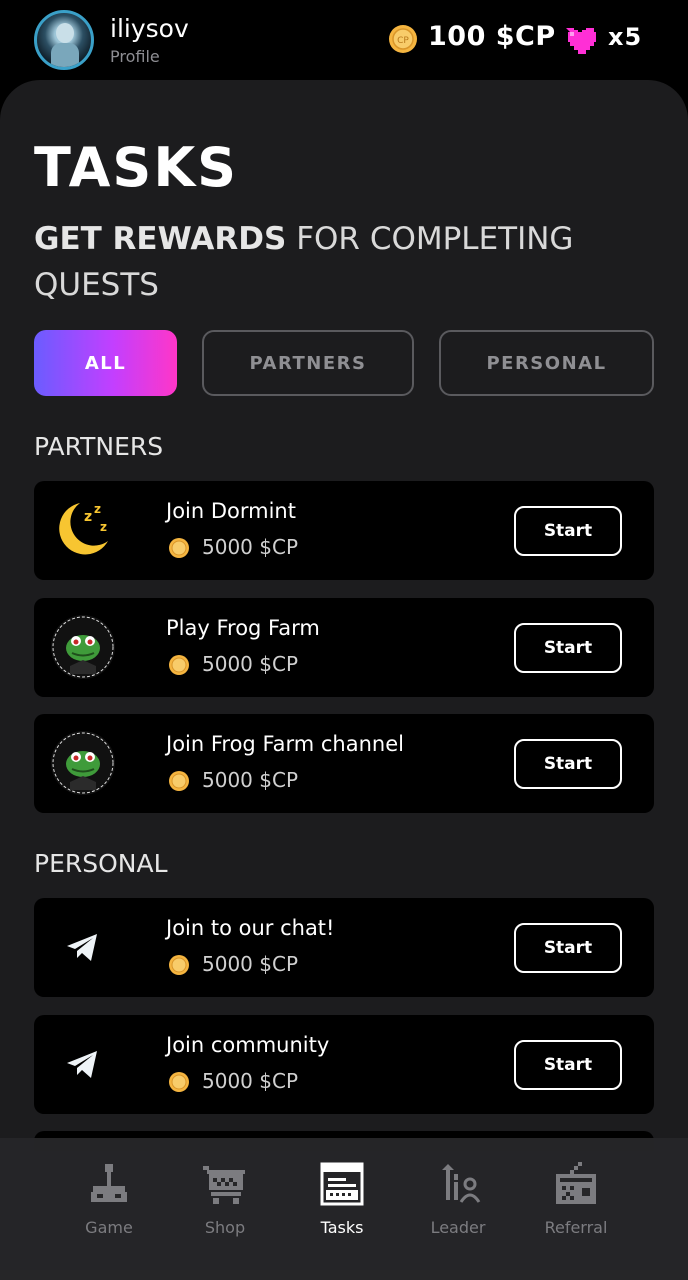  Describe the element at coordinates (461, 1183) in the screenshot. I see `leader-icon` at that location.